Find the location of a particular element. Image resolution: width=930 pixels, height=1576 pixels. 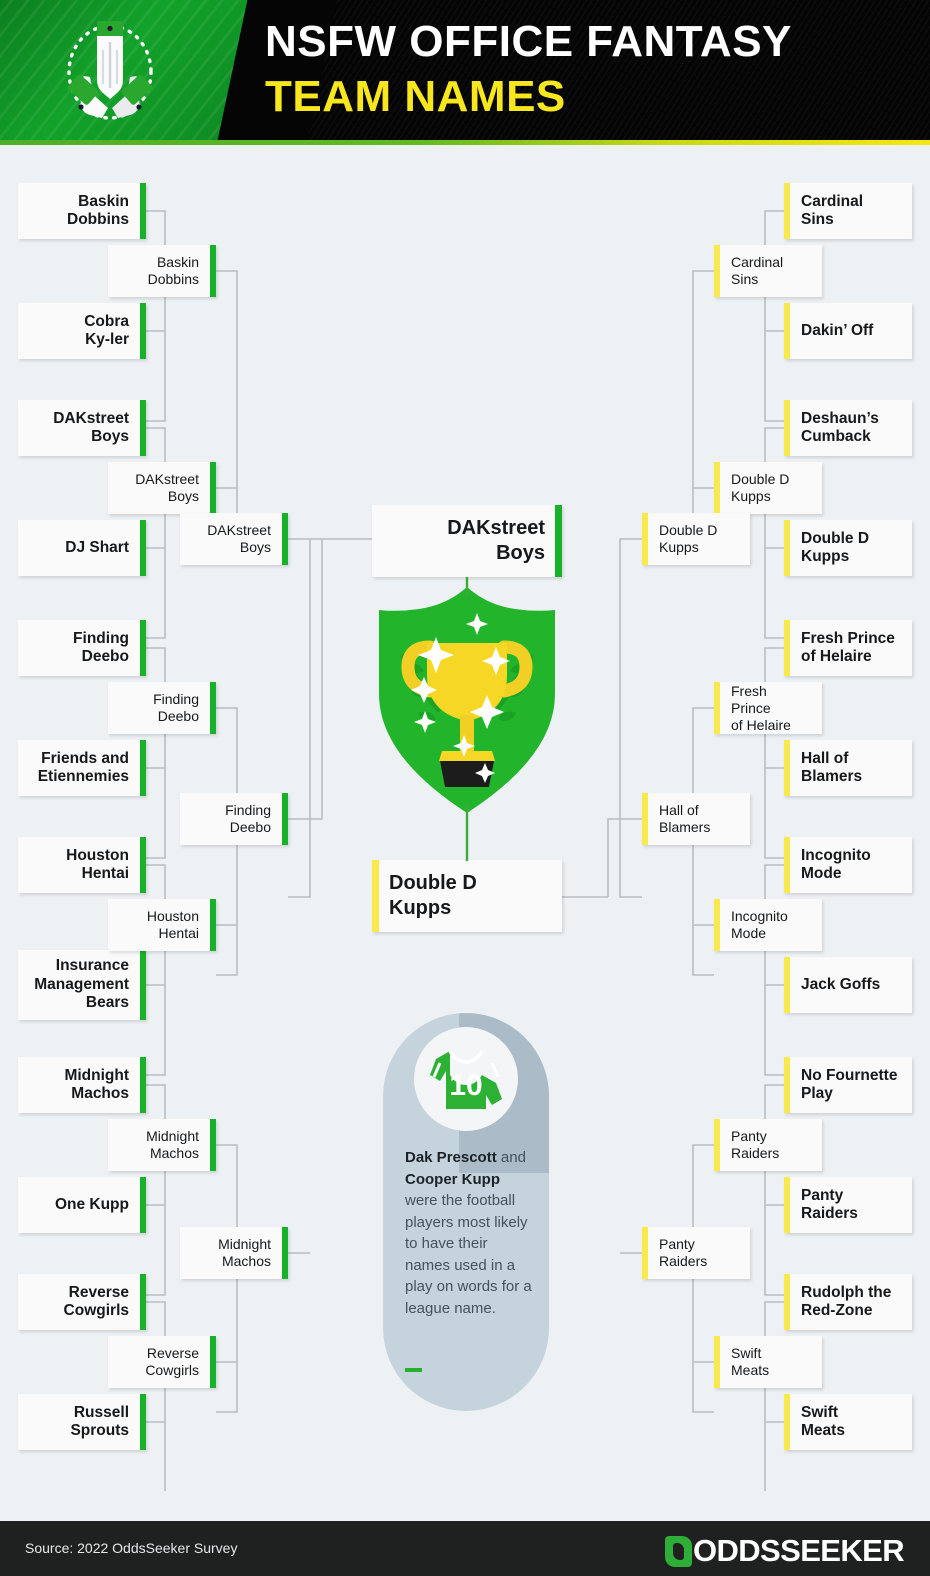

team-label: Russell Sprouts is located at coordinates (99, 1421).